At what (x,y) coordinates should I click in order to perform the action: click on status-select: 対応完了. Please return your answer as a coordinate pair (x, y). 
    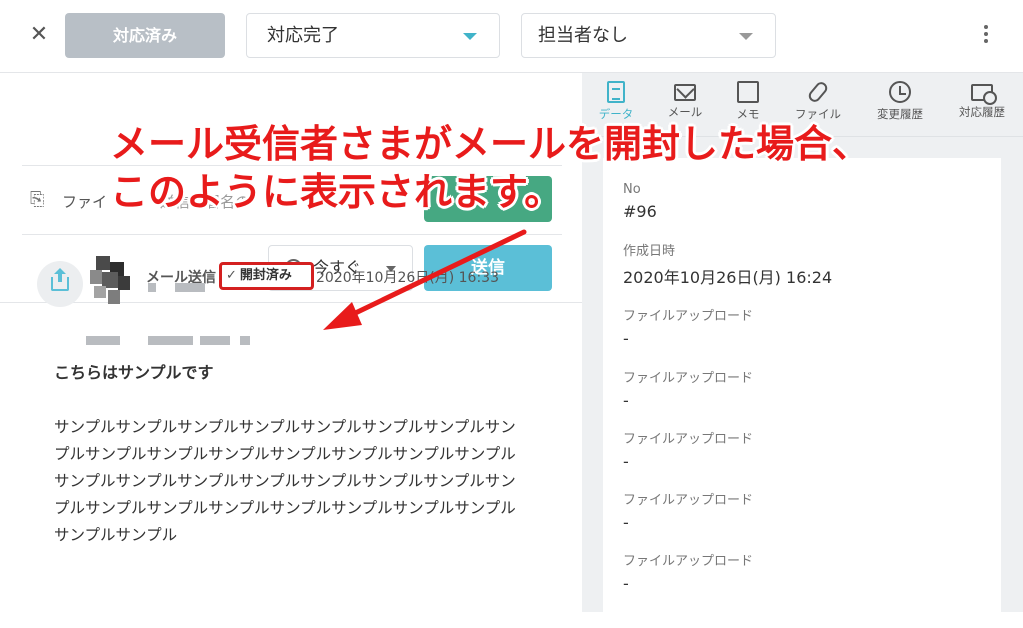
    Looking at the image, I should click on (373, 35).